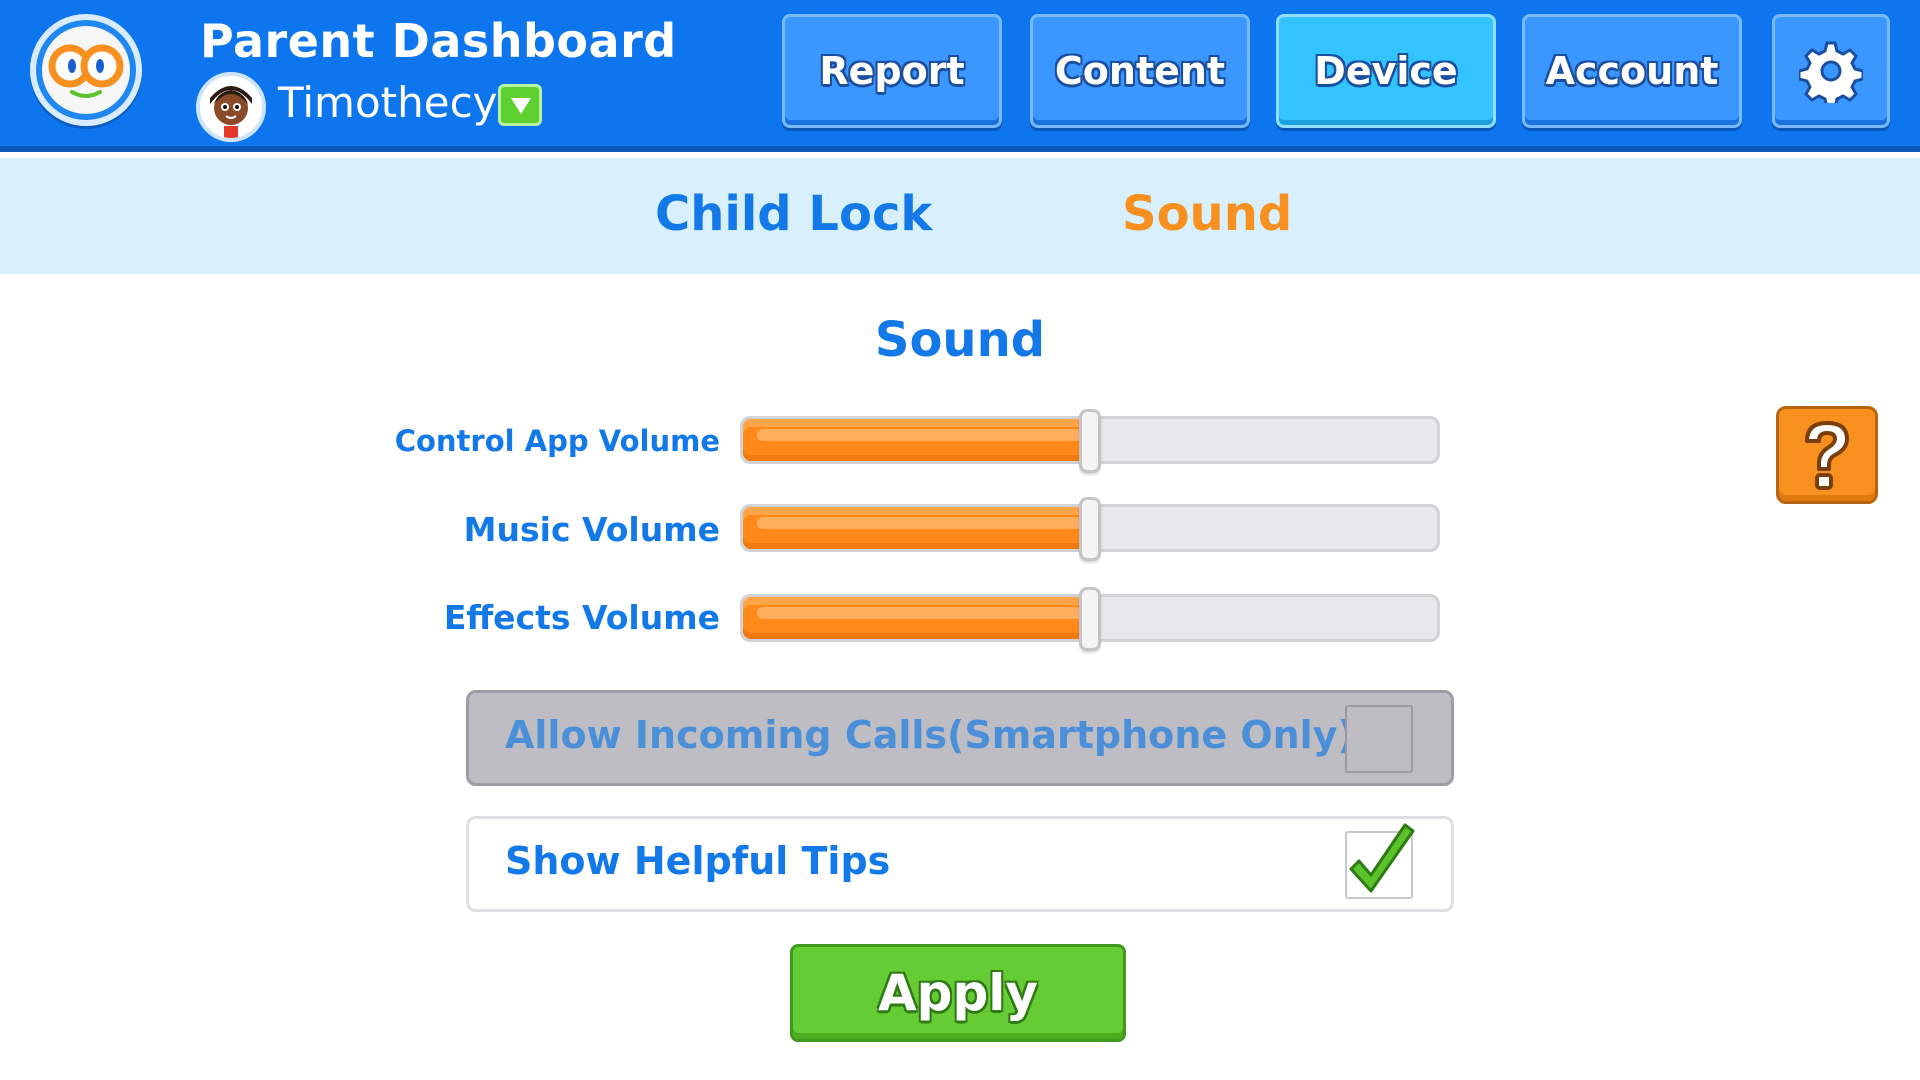 The height and width of the screenshot is (1080, 1920). I want to click on effects-volume-thumb, so click(1090, 619).